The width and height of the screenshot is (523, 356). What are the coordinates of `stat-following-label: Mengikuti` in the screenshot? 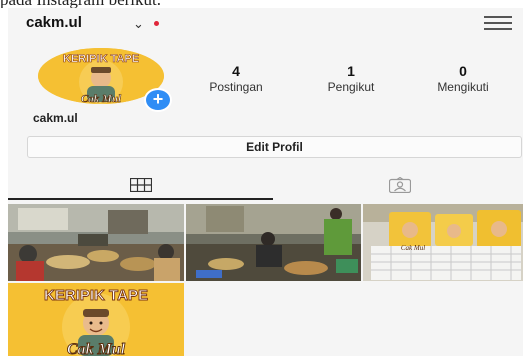 It's located at (463, 87).